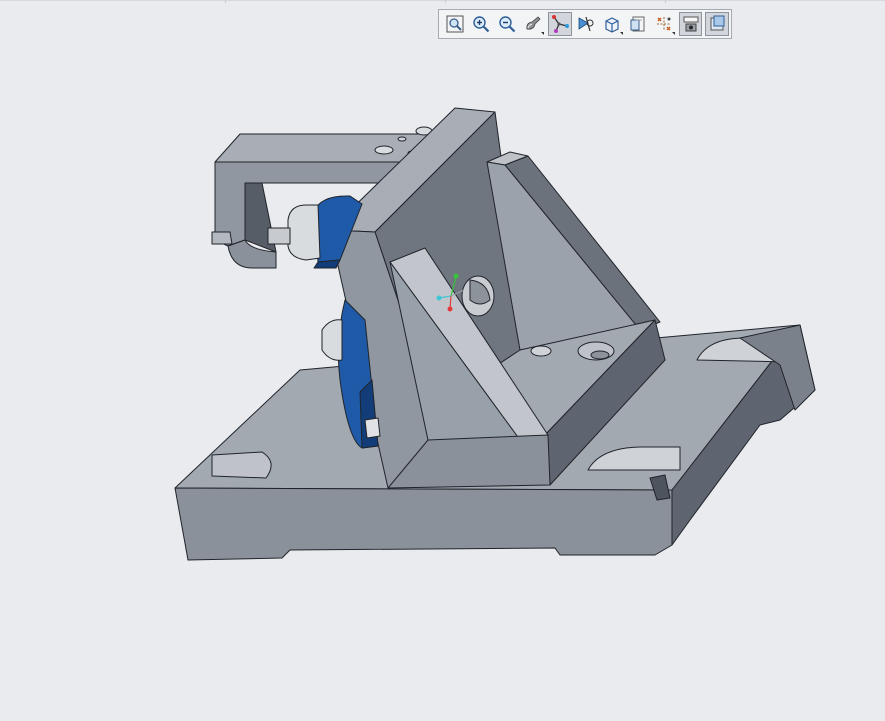 This screenshot has width=885, height=721. I want to click on graphics-toolbar, so click(585, 24).